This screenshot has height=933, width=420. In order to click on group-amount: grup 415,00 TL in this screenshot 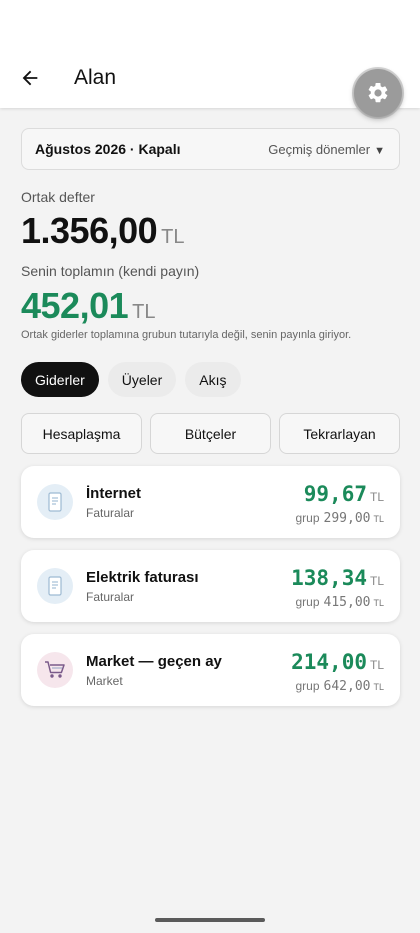, I will do `click(339, 602)`.